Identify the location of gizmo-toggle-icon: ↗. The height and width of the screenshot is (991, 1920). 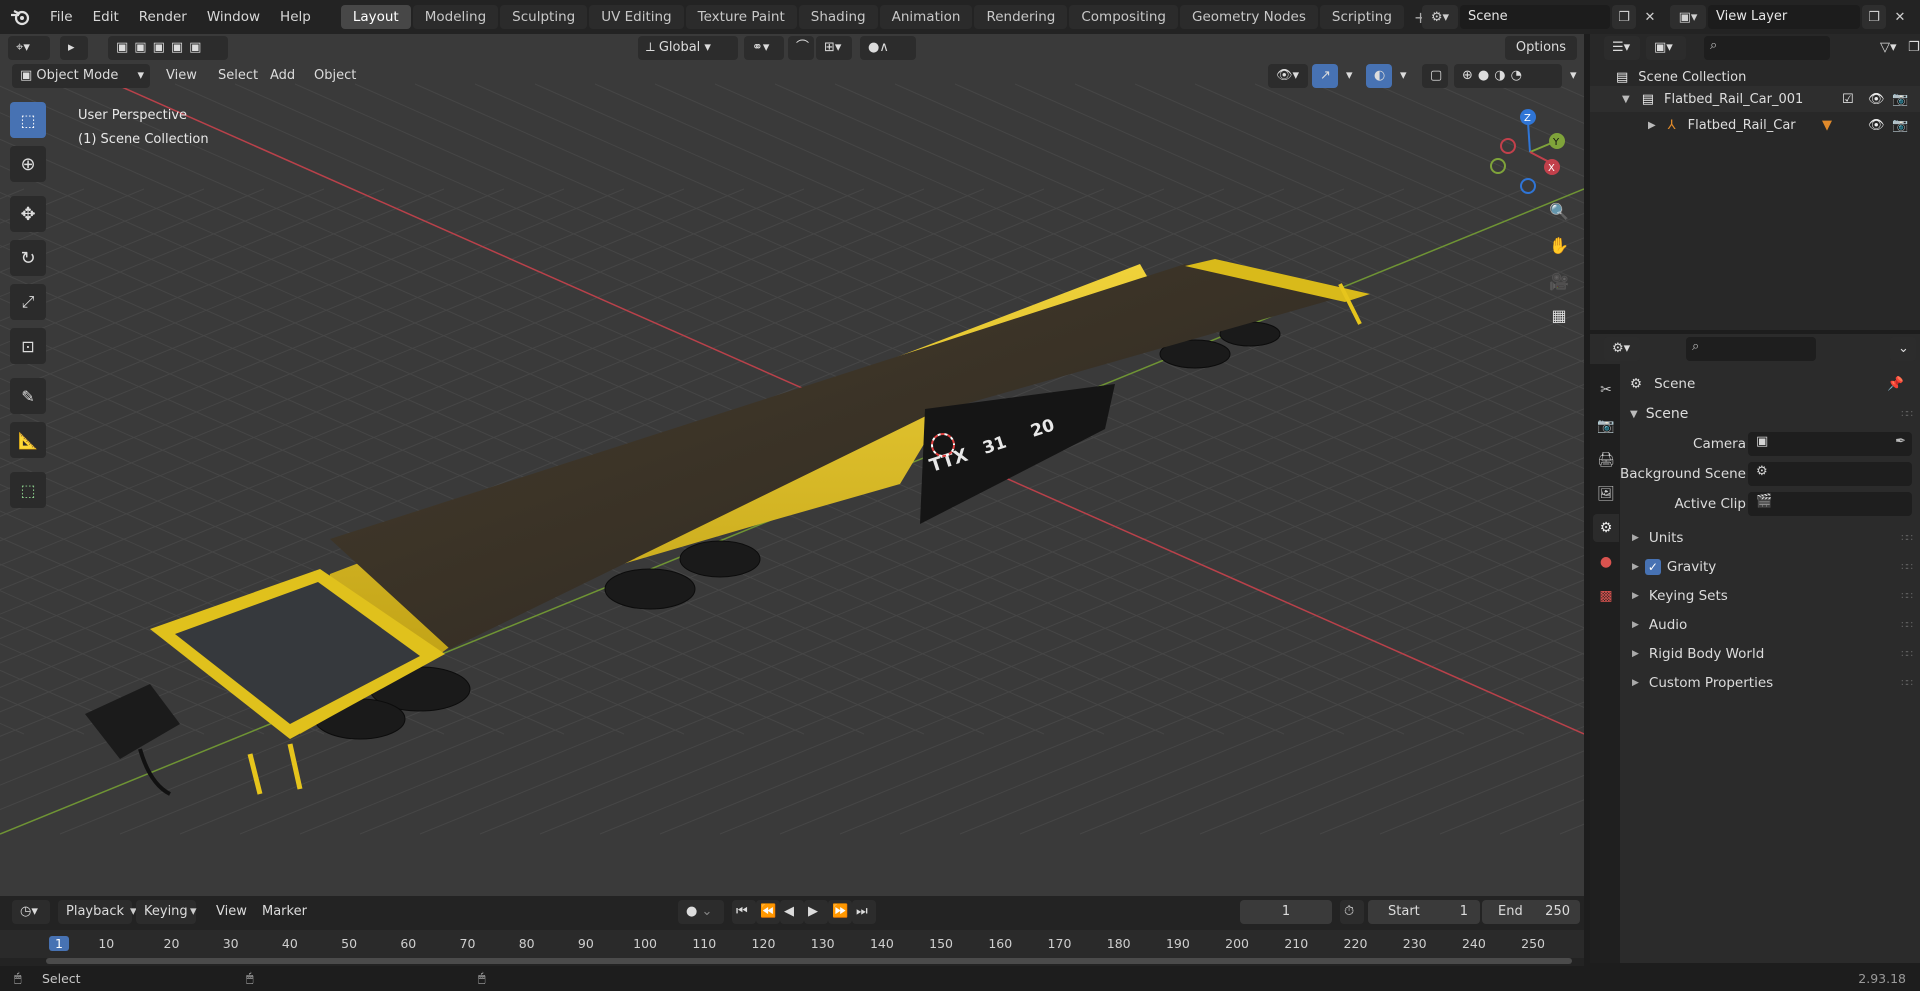
(1325, 76).